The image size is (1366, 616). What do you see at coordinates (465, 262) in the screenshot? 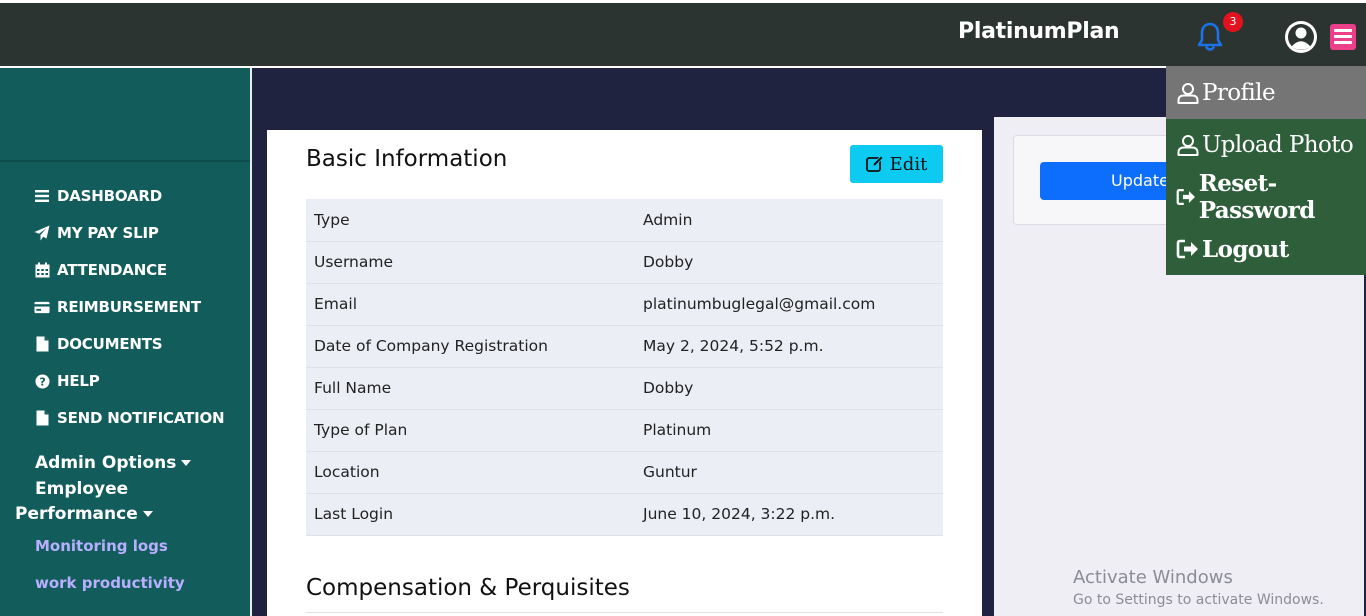
I see `row-label: Username` at bounding box center [465, 262].